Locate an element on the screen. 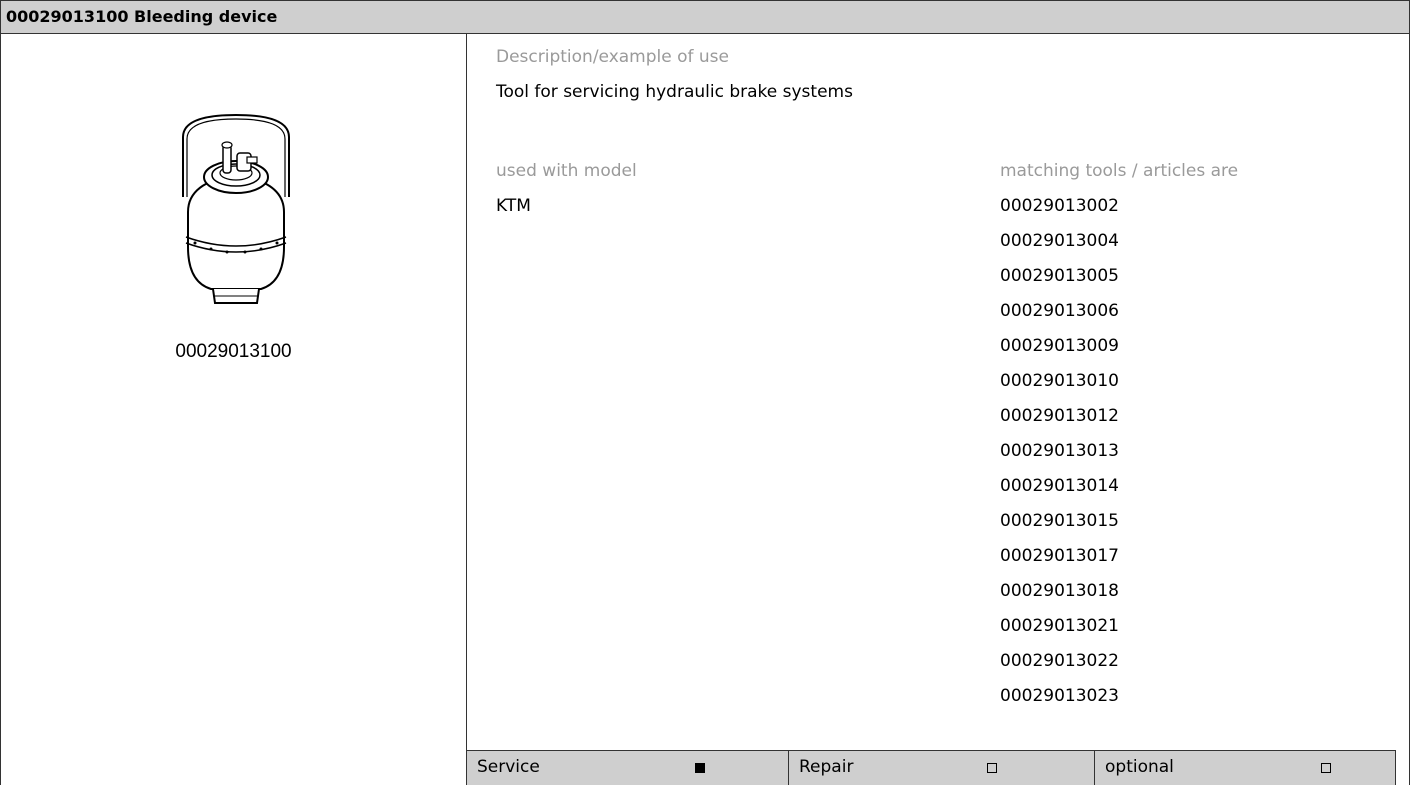 The height and width of the screenshot is (785, 1410). service-checkbox is located at coordinates (700, 768).